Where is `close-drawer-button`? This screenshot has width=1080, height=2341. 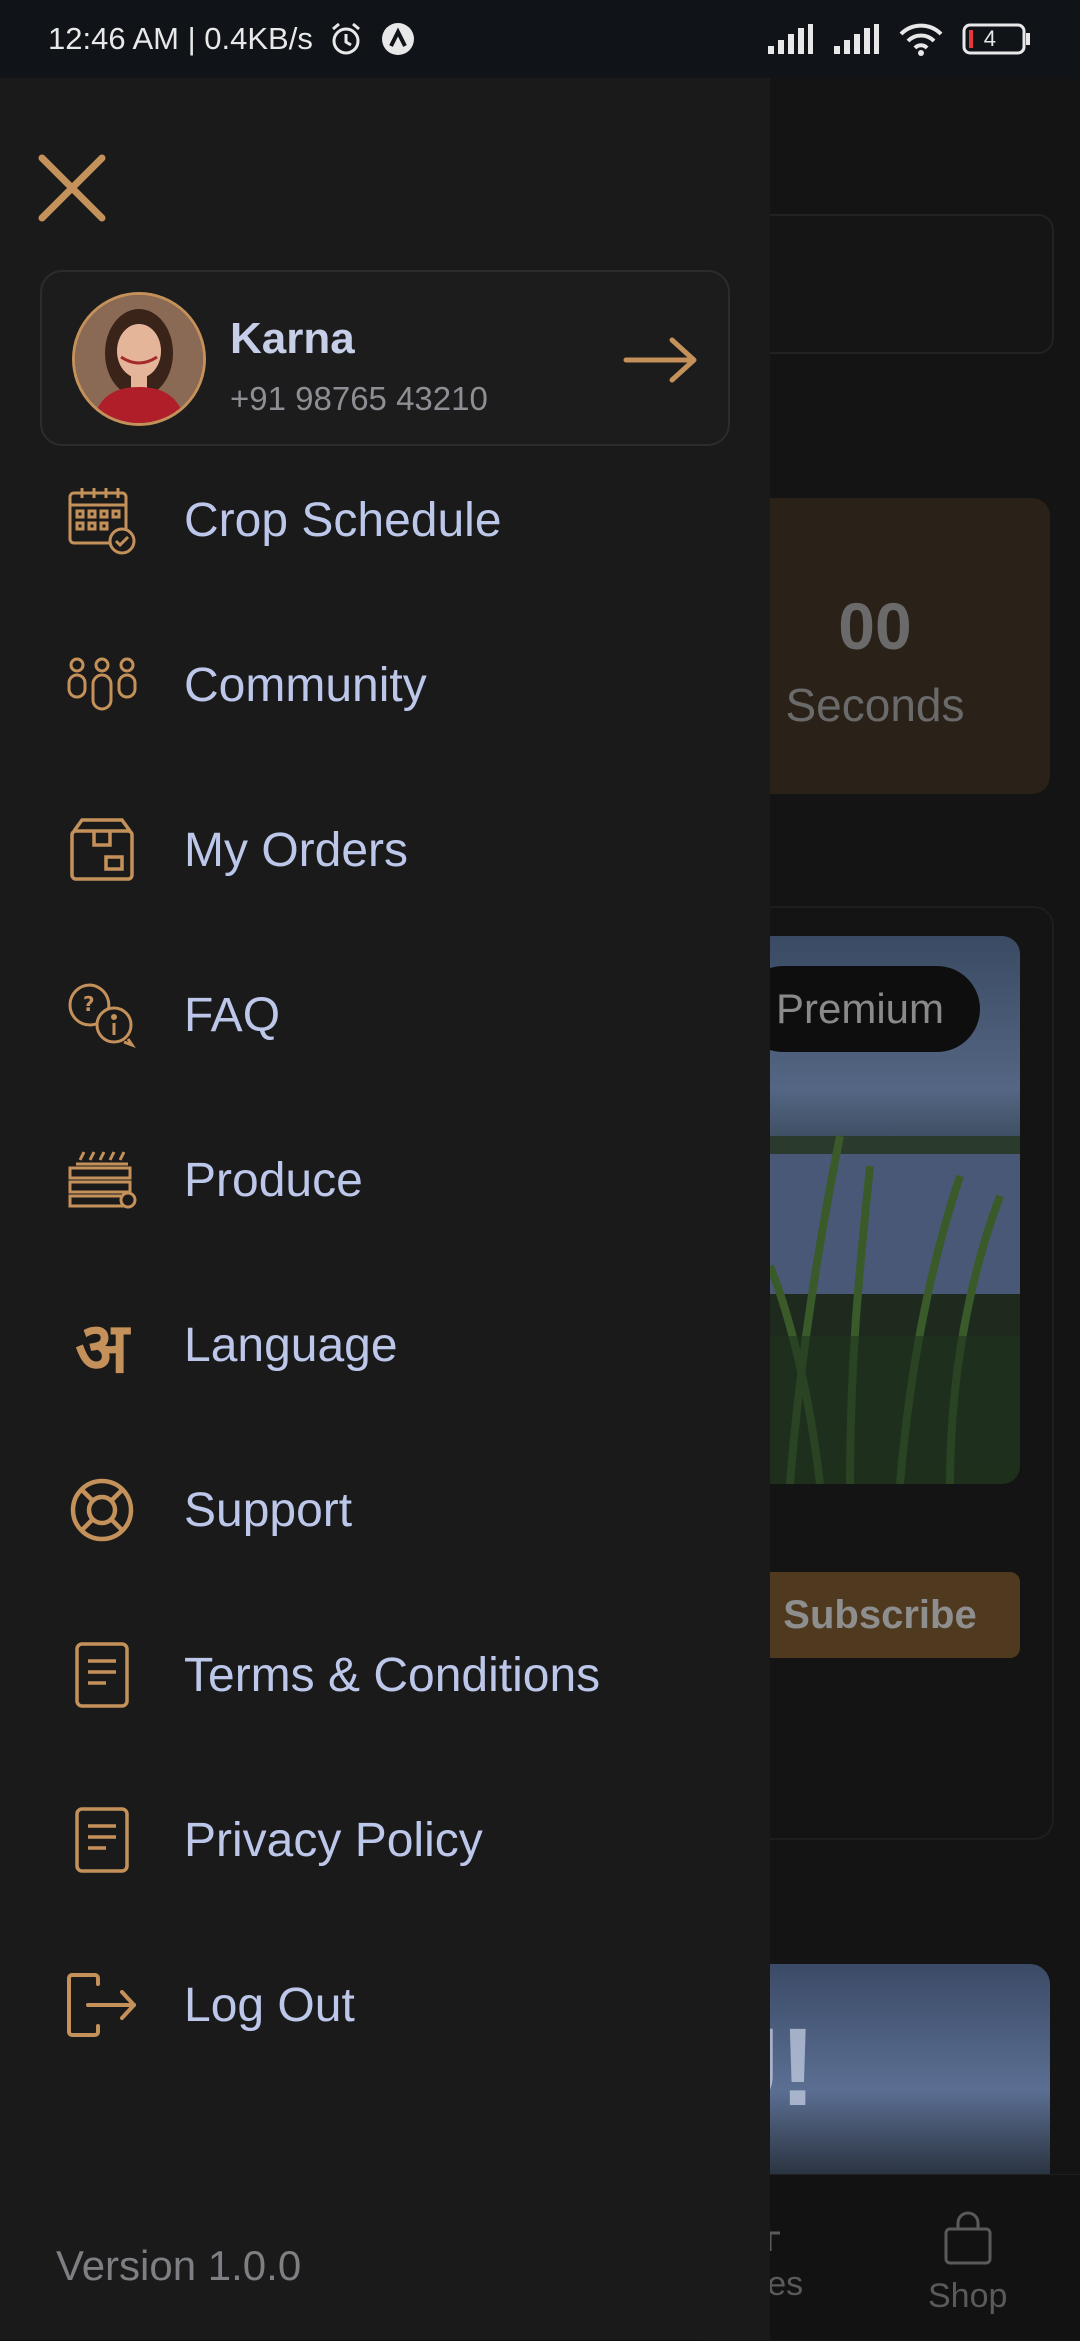 close-drawer-button is located at coordinates (72, 188).